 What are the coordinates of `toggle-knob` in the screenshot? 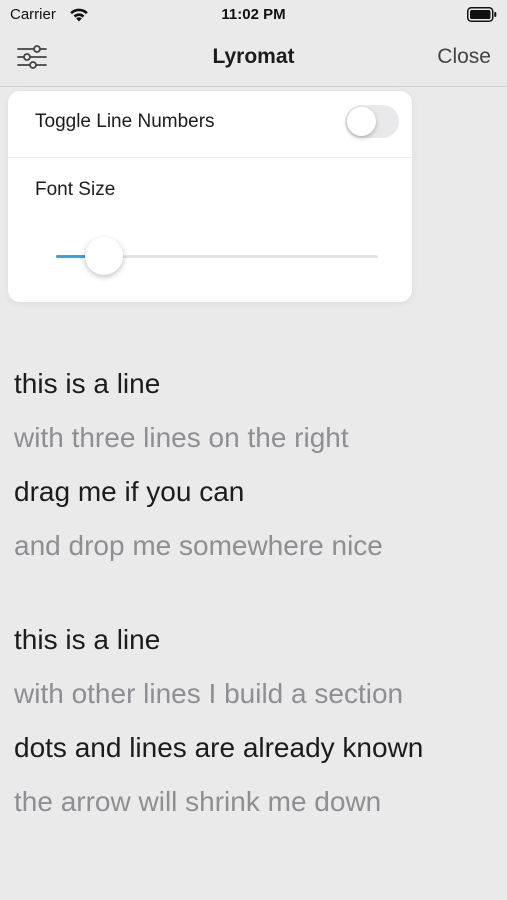 It's located at (361, 121).